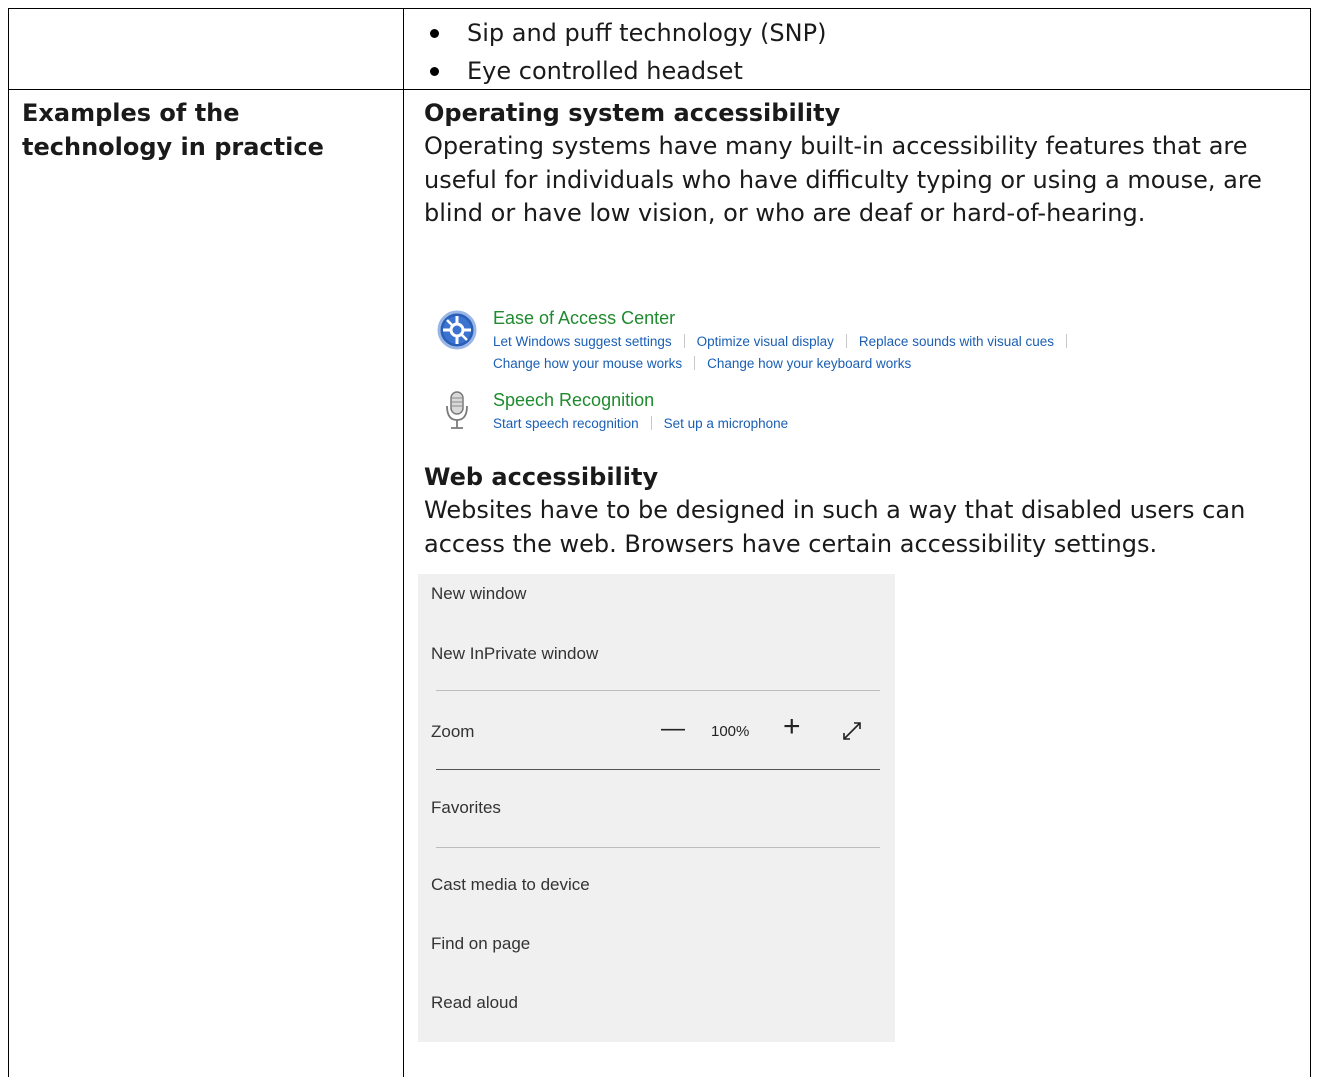 The image size is (1317, 1077). What do you see at coordinates (541, 477) in the screenshot?
I see `web-accessibility-heading: Web accessibility` at bounding box center [541, 477].